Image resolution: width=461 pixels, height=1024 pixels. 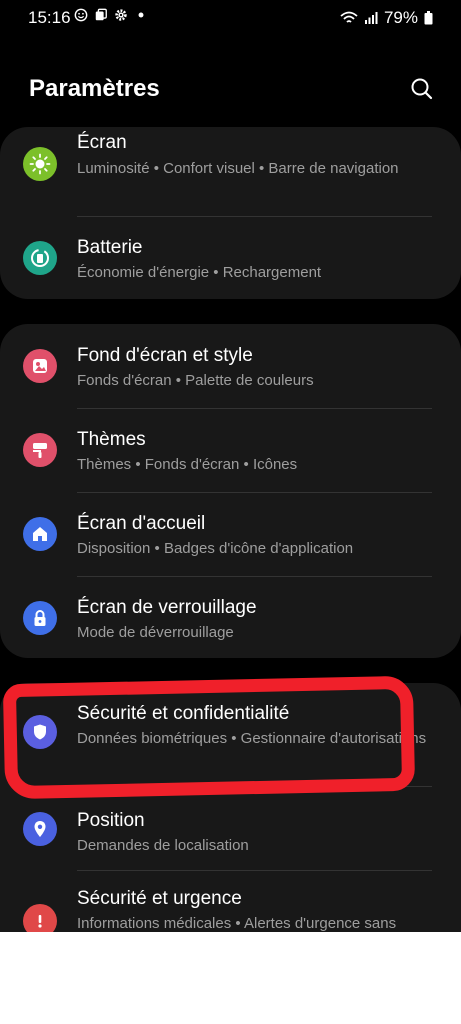 What do you see at coordinates (40, 732) in the screenshot?
I see `shield-icon` at bounding box center [40, 732].